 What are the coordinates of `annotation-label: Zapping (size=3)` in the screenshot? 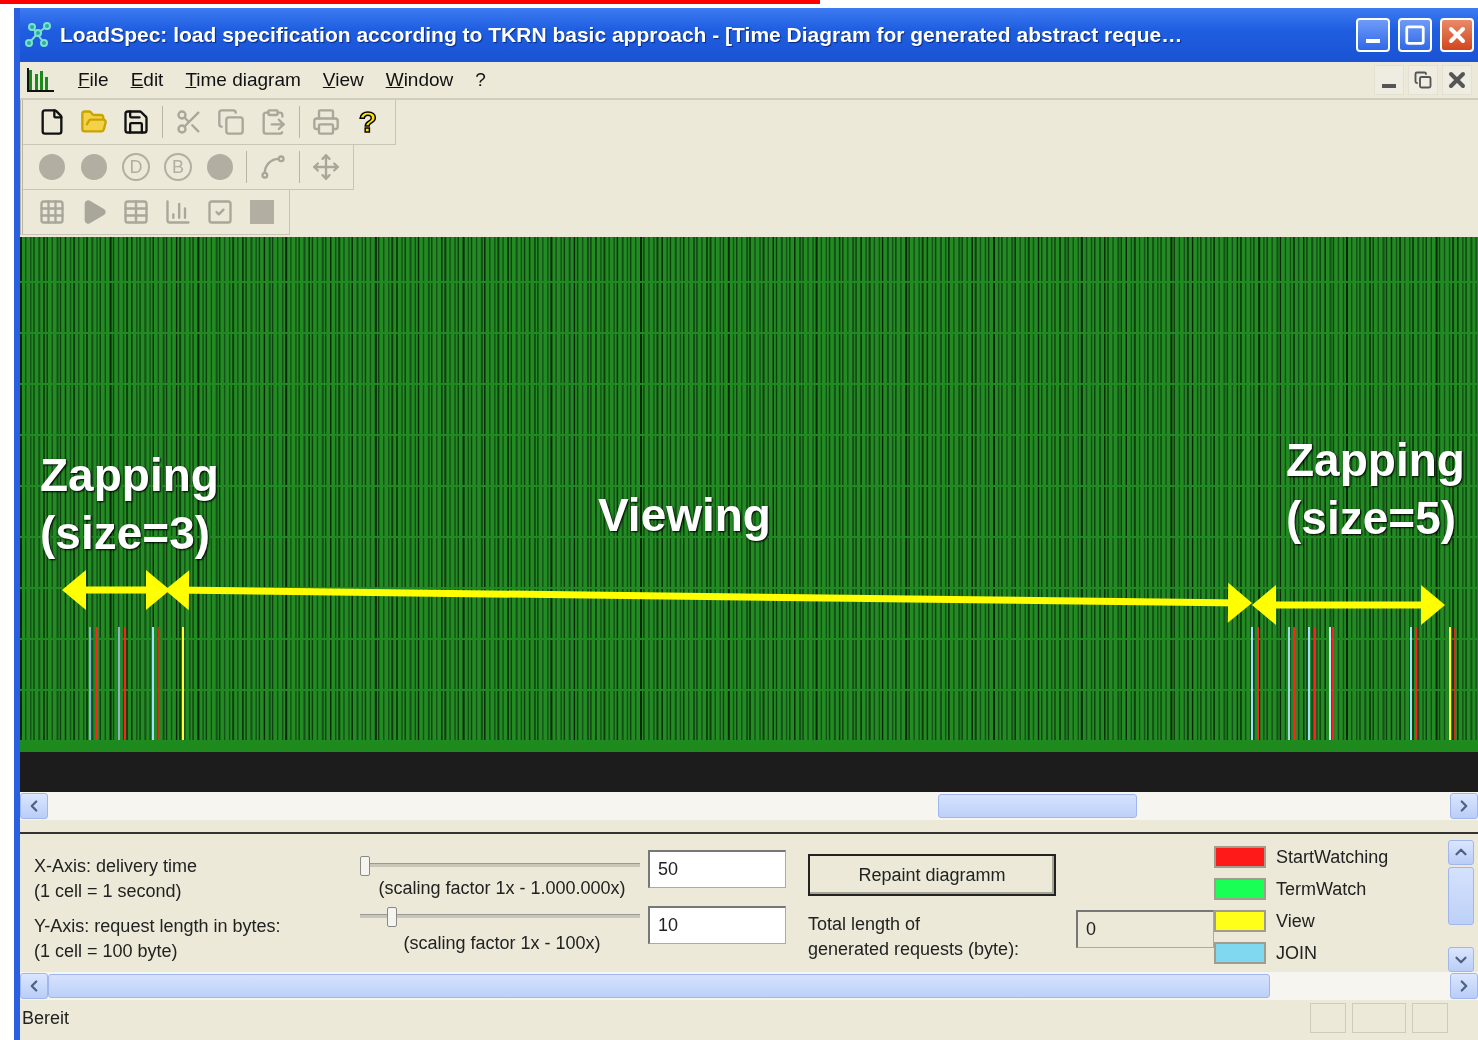 It's located at (129, 504).